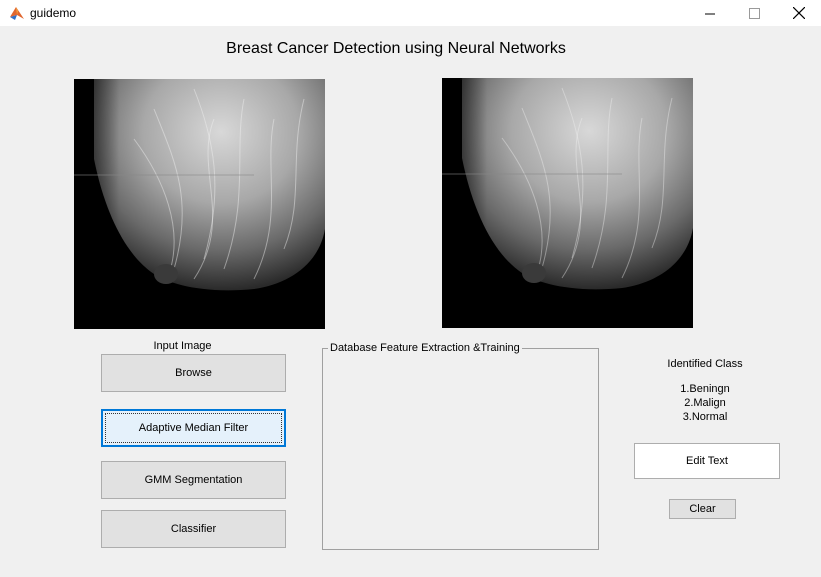 This screenshot has width=821, height=577. Describe the element at coordinates (193, 480) in the screenshot. I see `gmm-segmentation-button: GMM Segmentation` at that location.